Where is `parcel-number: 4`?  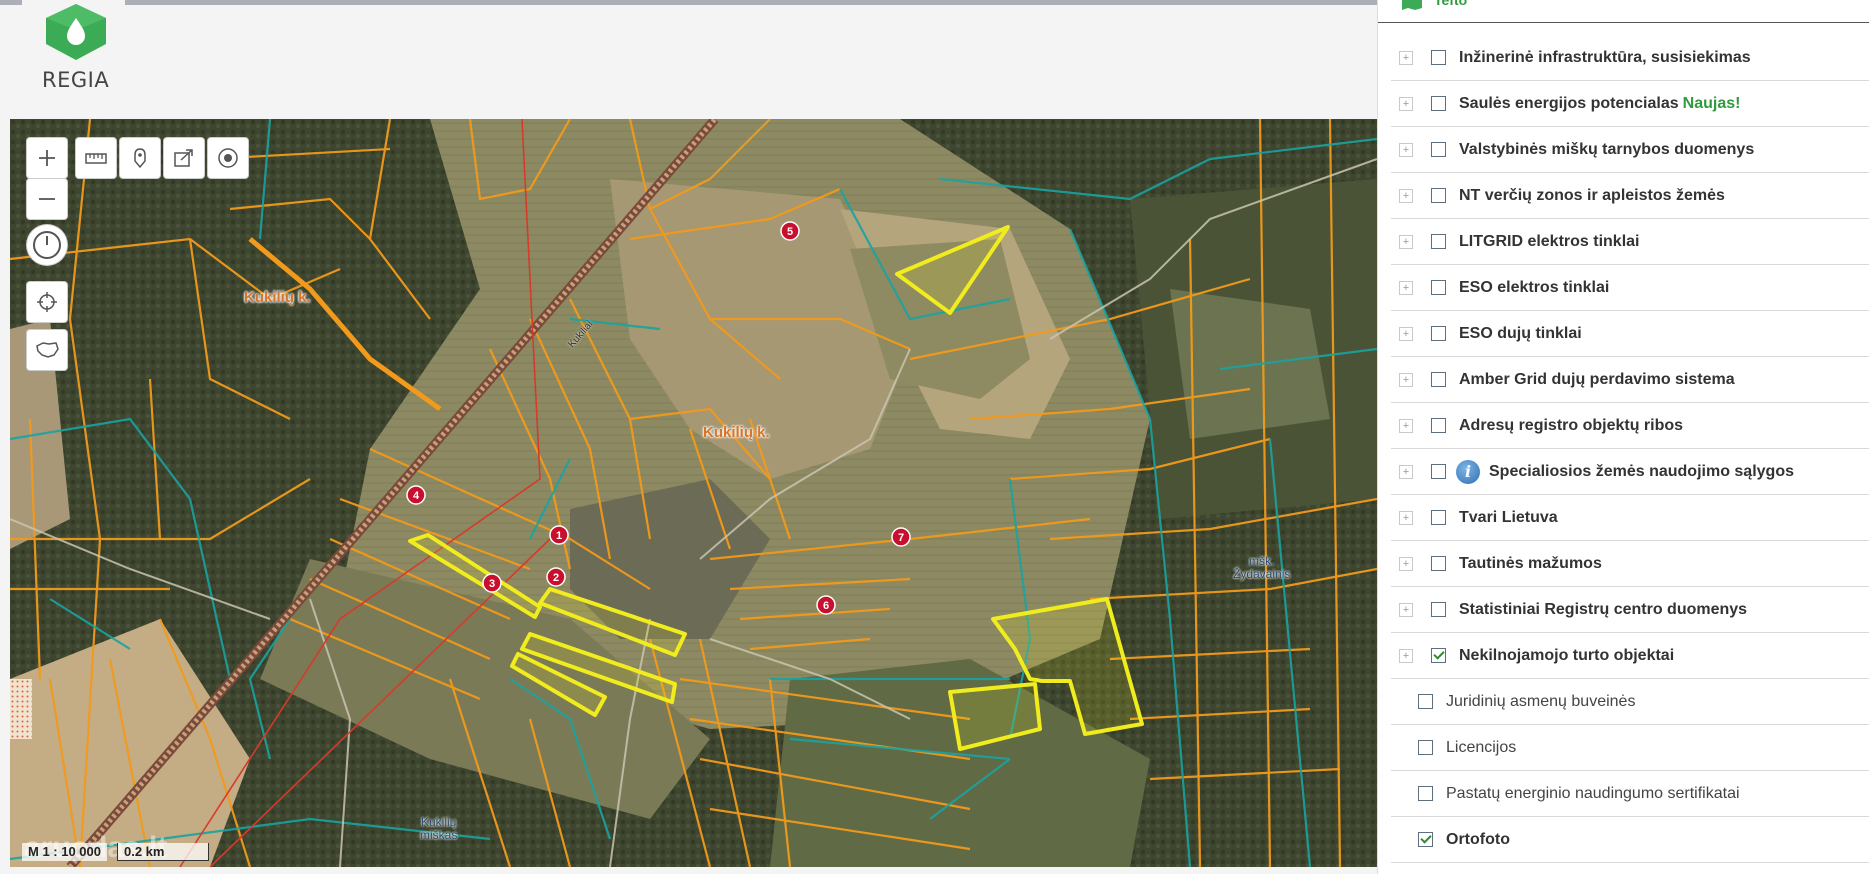
parcel-number: 4 is located at coordinates (416, 496).